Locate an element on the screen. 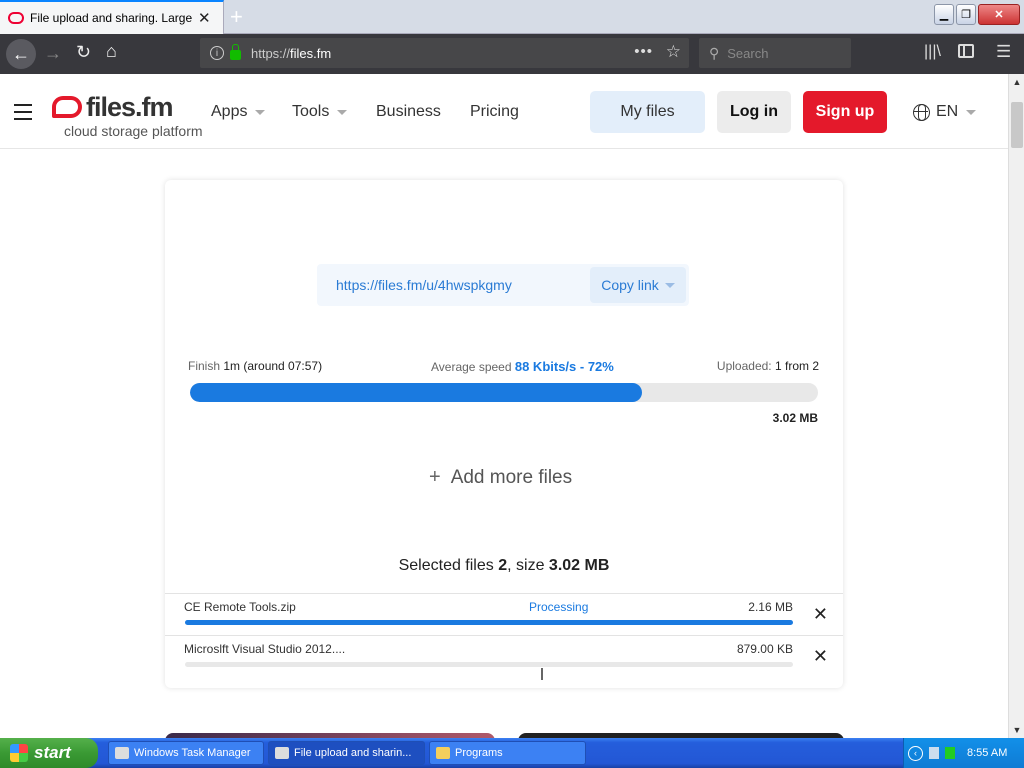 The width and height of the screenshot is (1024, 768). forward-icon: → is located at coordinates (53, 53).